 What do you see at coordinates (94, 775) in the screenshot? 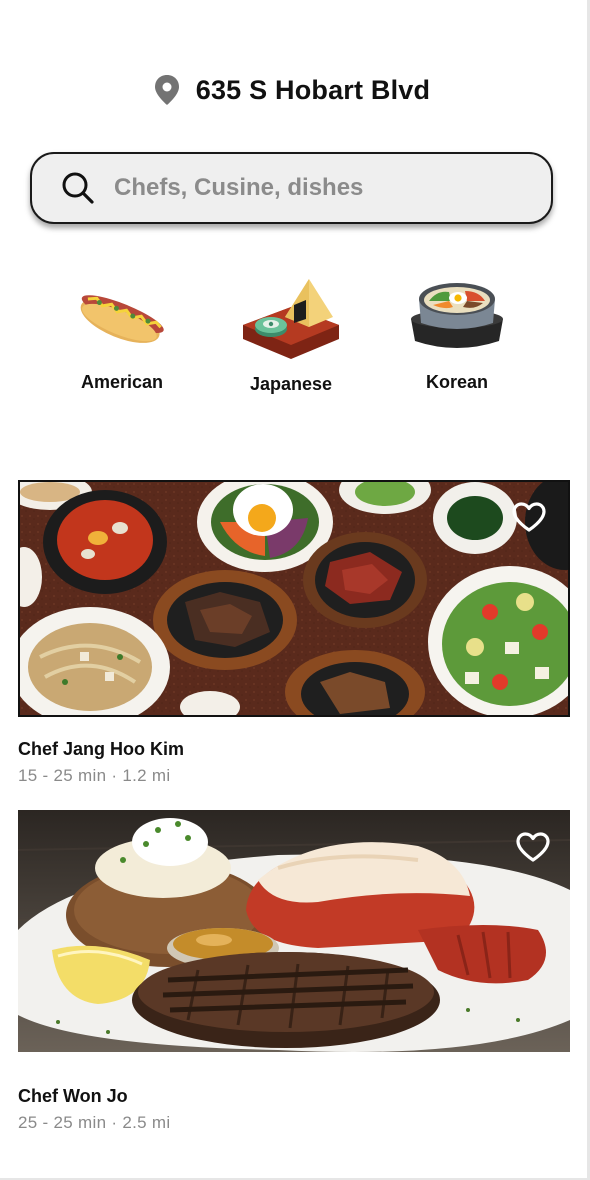
I see `chef-meta: 15 - 25 min · 1.2 mi` at bounding box center [94, 775].